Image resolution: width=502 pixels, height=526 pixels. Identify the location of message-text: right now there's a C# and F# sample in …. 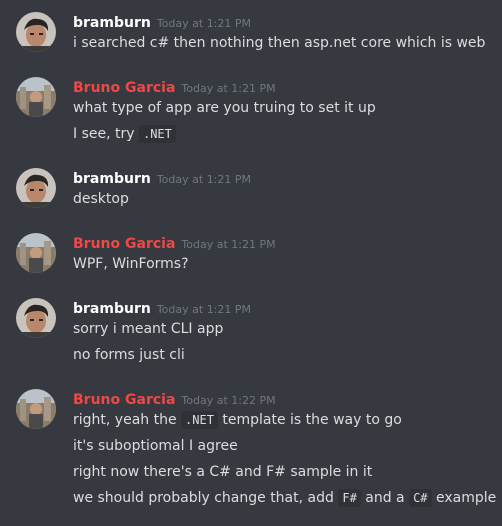
(223, 472).